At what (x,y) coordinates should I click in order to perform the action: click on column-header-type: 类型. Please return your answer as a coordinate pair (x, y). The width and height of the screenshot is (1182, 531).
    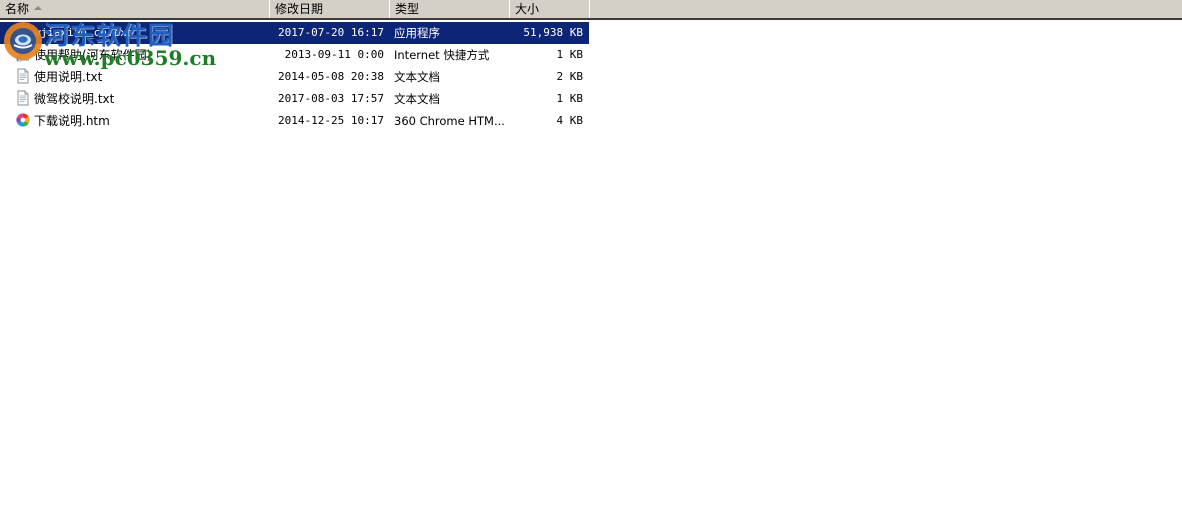
    Looking at the image, I should click on (449, 9).